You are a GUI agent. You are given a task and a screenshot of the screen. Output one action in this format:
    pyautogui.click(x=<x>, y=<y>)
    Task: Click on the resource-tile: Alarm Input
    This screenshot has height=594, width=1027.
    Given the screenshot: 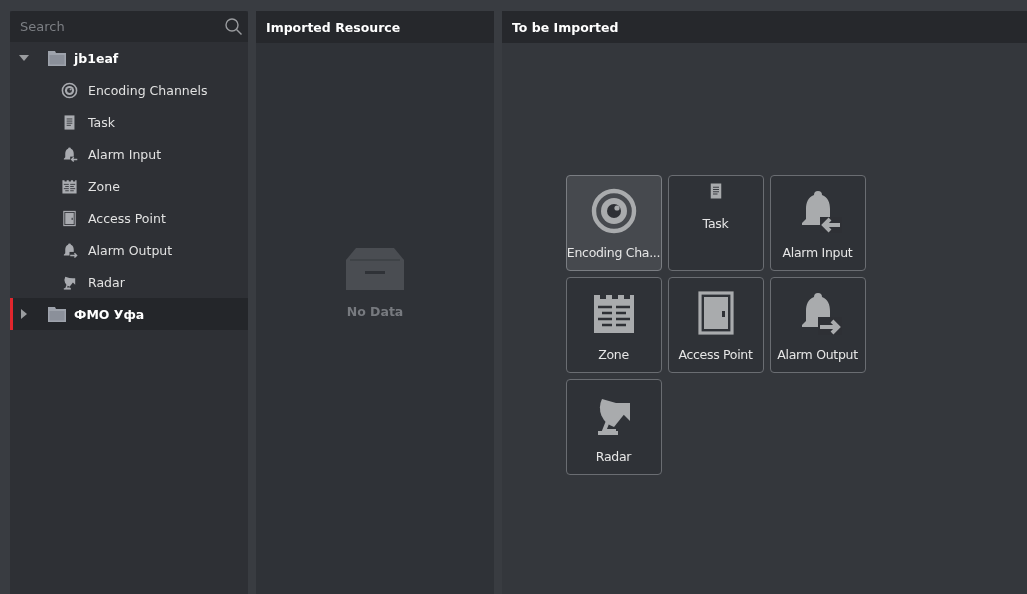 What is the action you would take?
    pyautogui.click(x=817, y=223)
    